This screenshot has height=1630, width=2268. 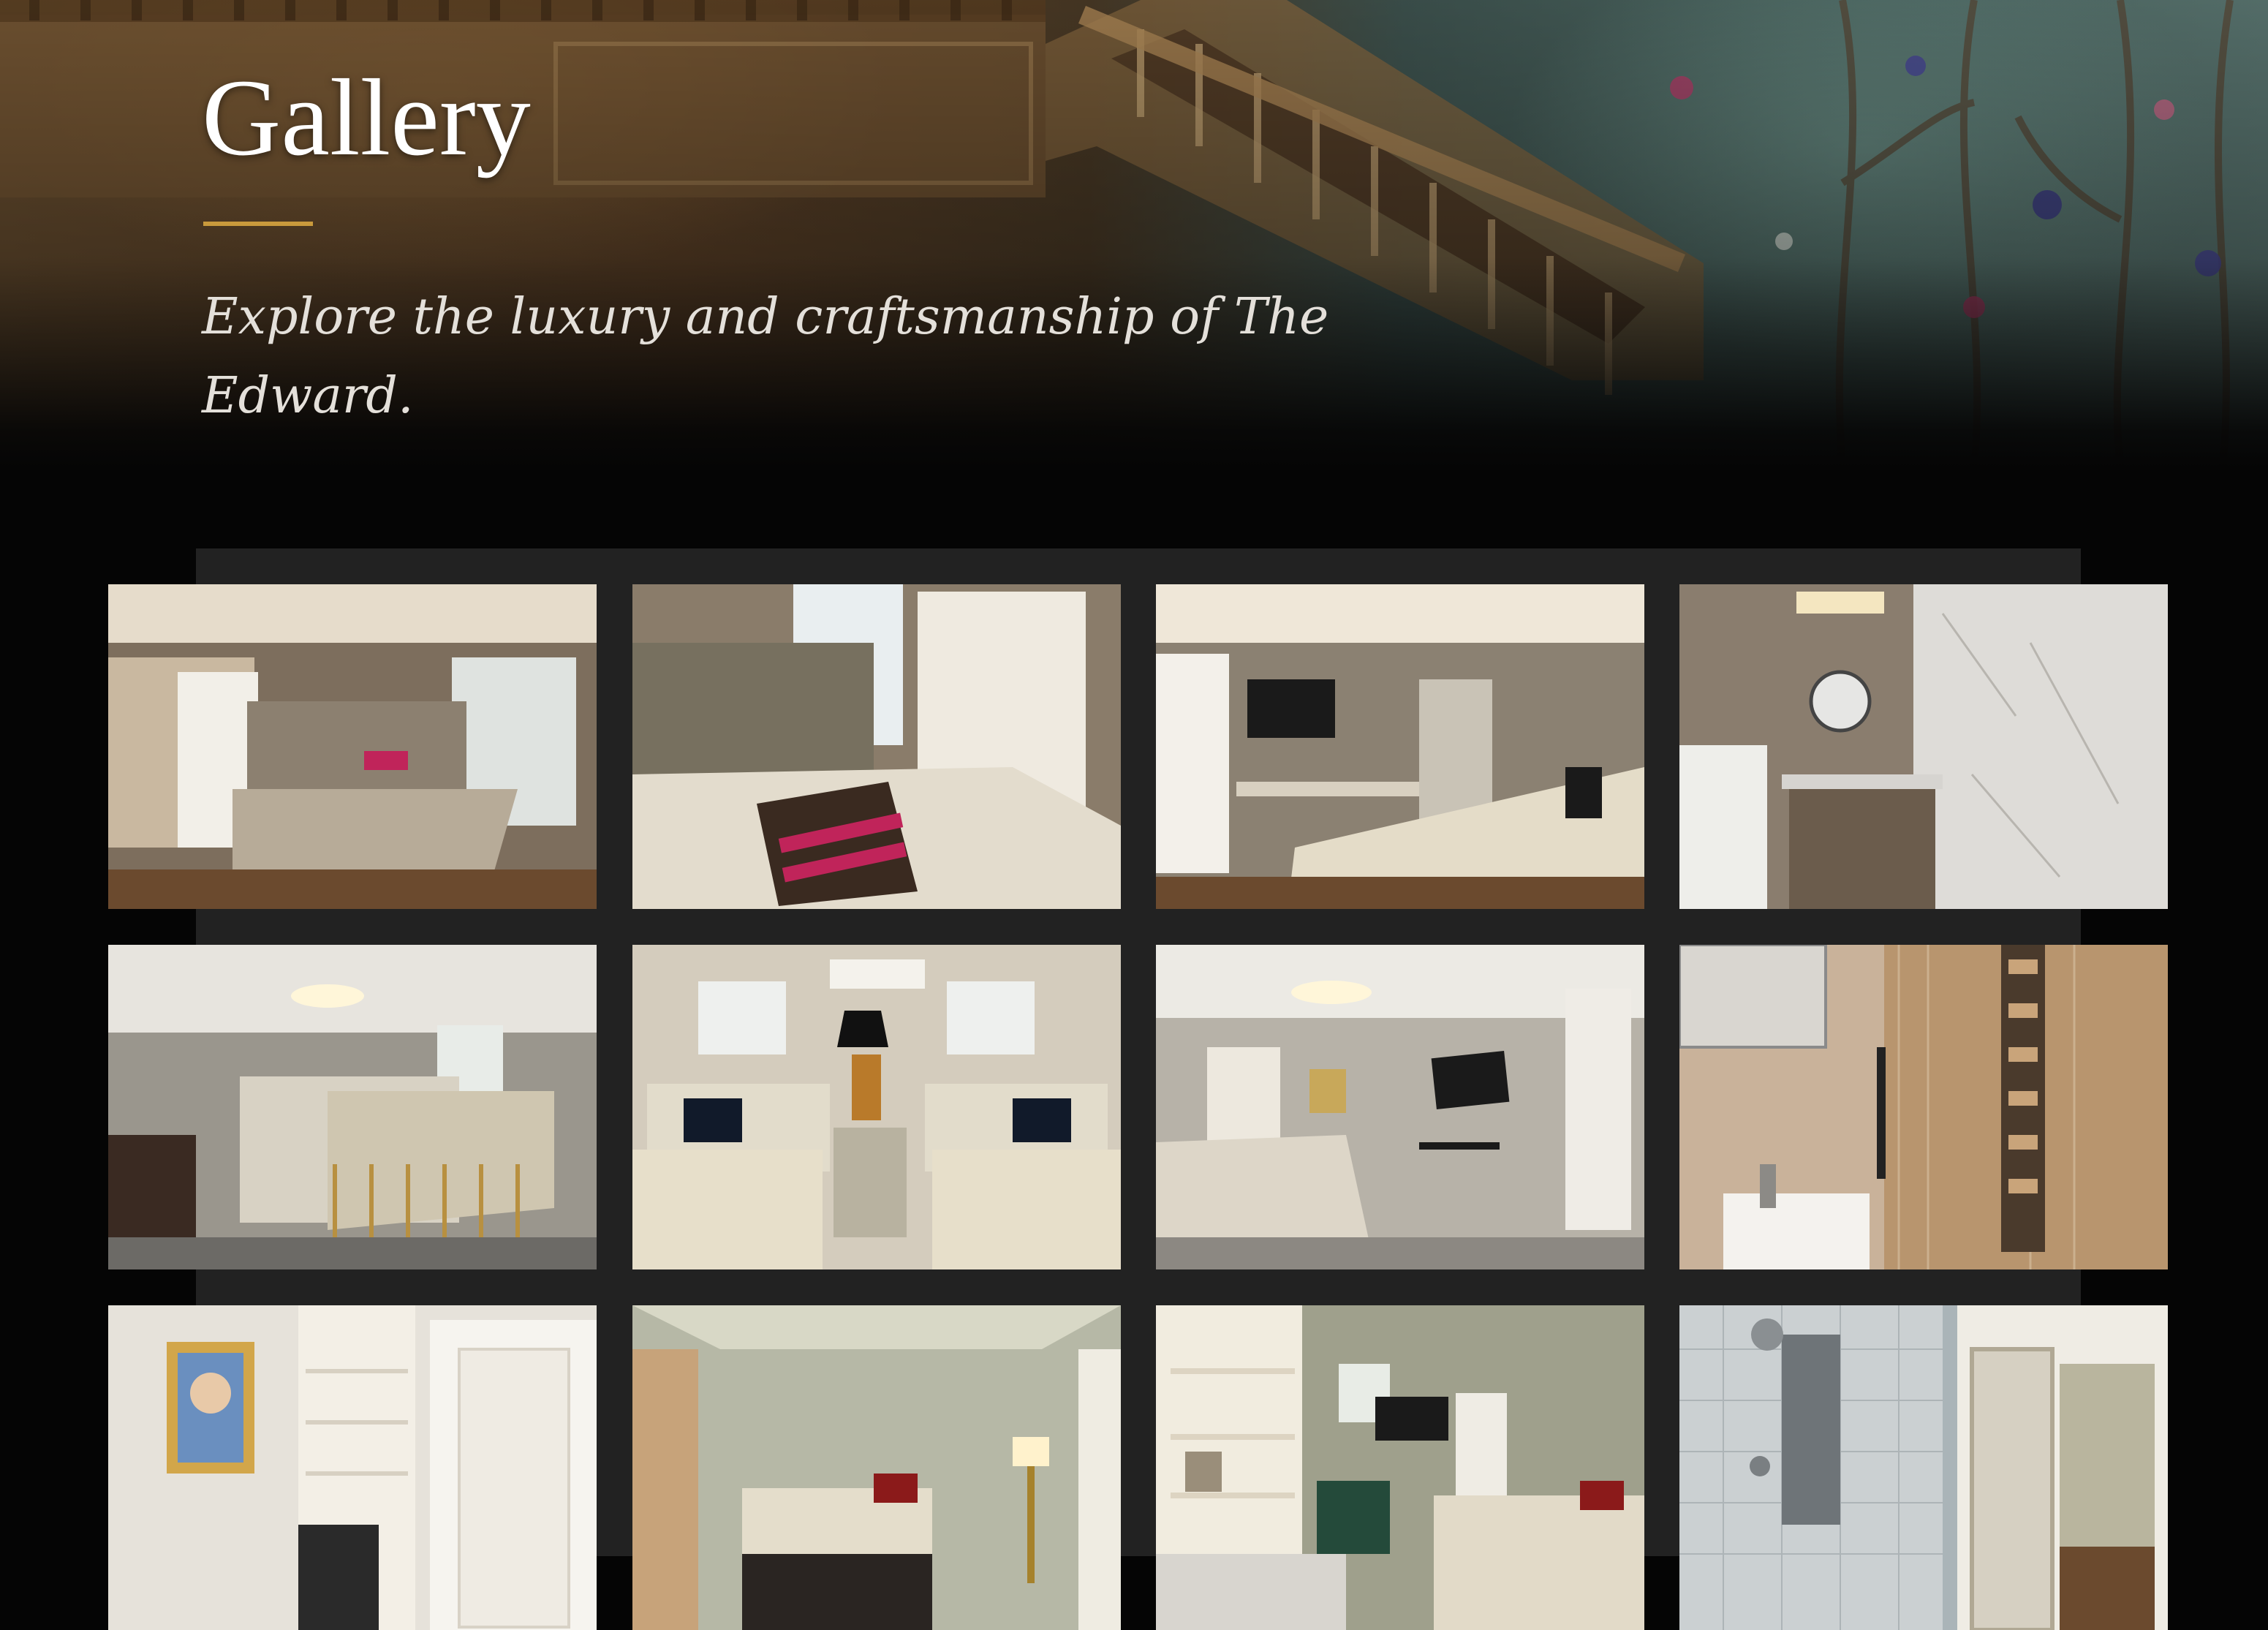 What do you see at coordinates (258, 224) in the screenshot?
I see `title-accent-rule` at bounding box center [258, 224].